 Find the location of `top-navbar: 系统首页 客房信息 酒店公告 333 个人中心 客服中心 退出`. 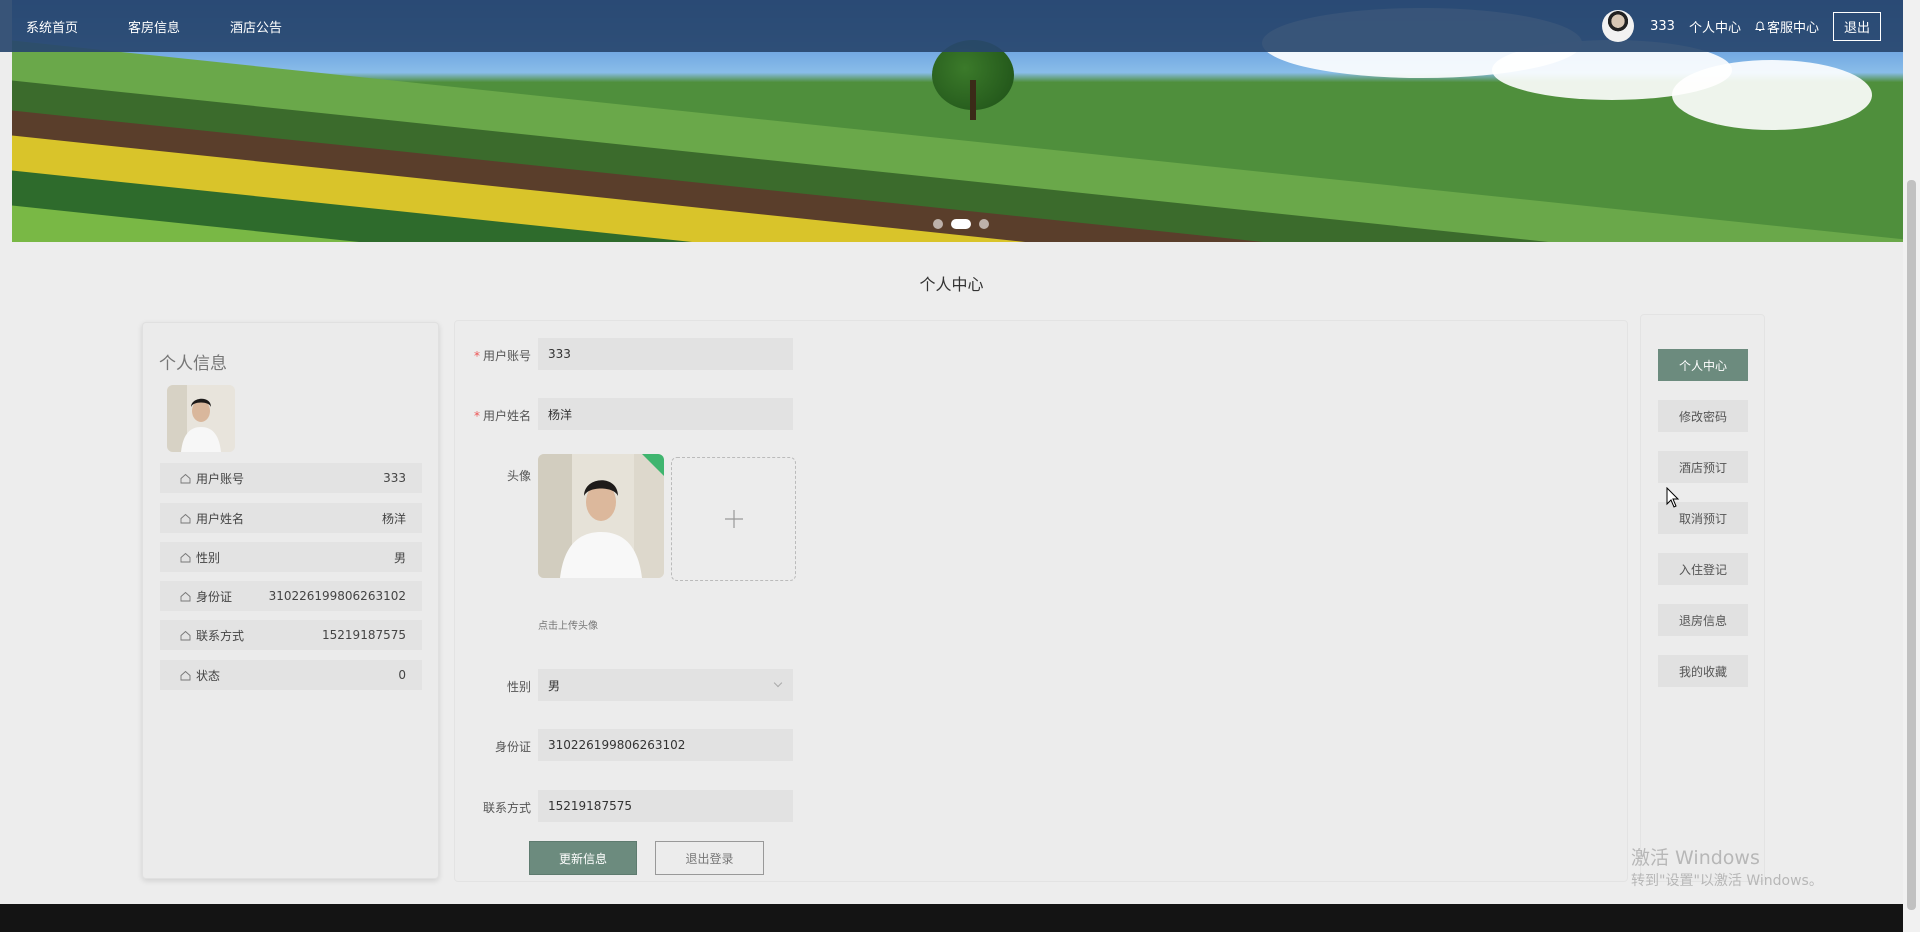

top-navbar: 系统首页 客房信息 酒店公告 333 个人中心 客服中心 退出 is located at coordinates (951, 26).